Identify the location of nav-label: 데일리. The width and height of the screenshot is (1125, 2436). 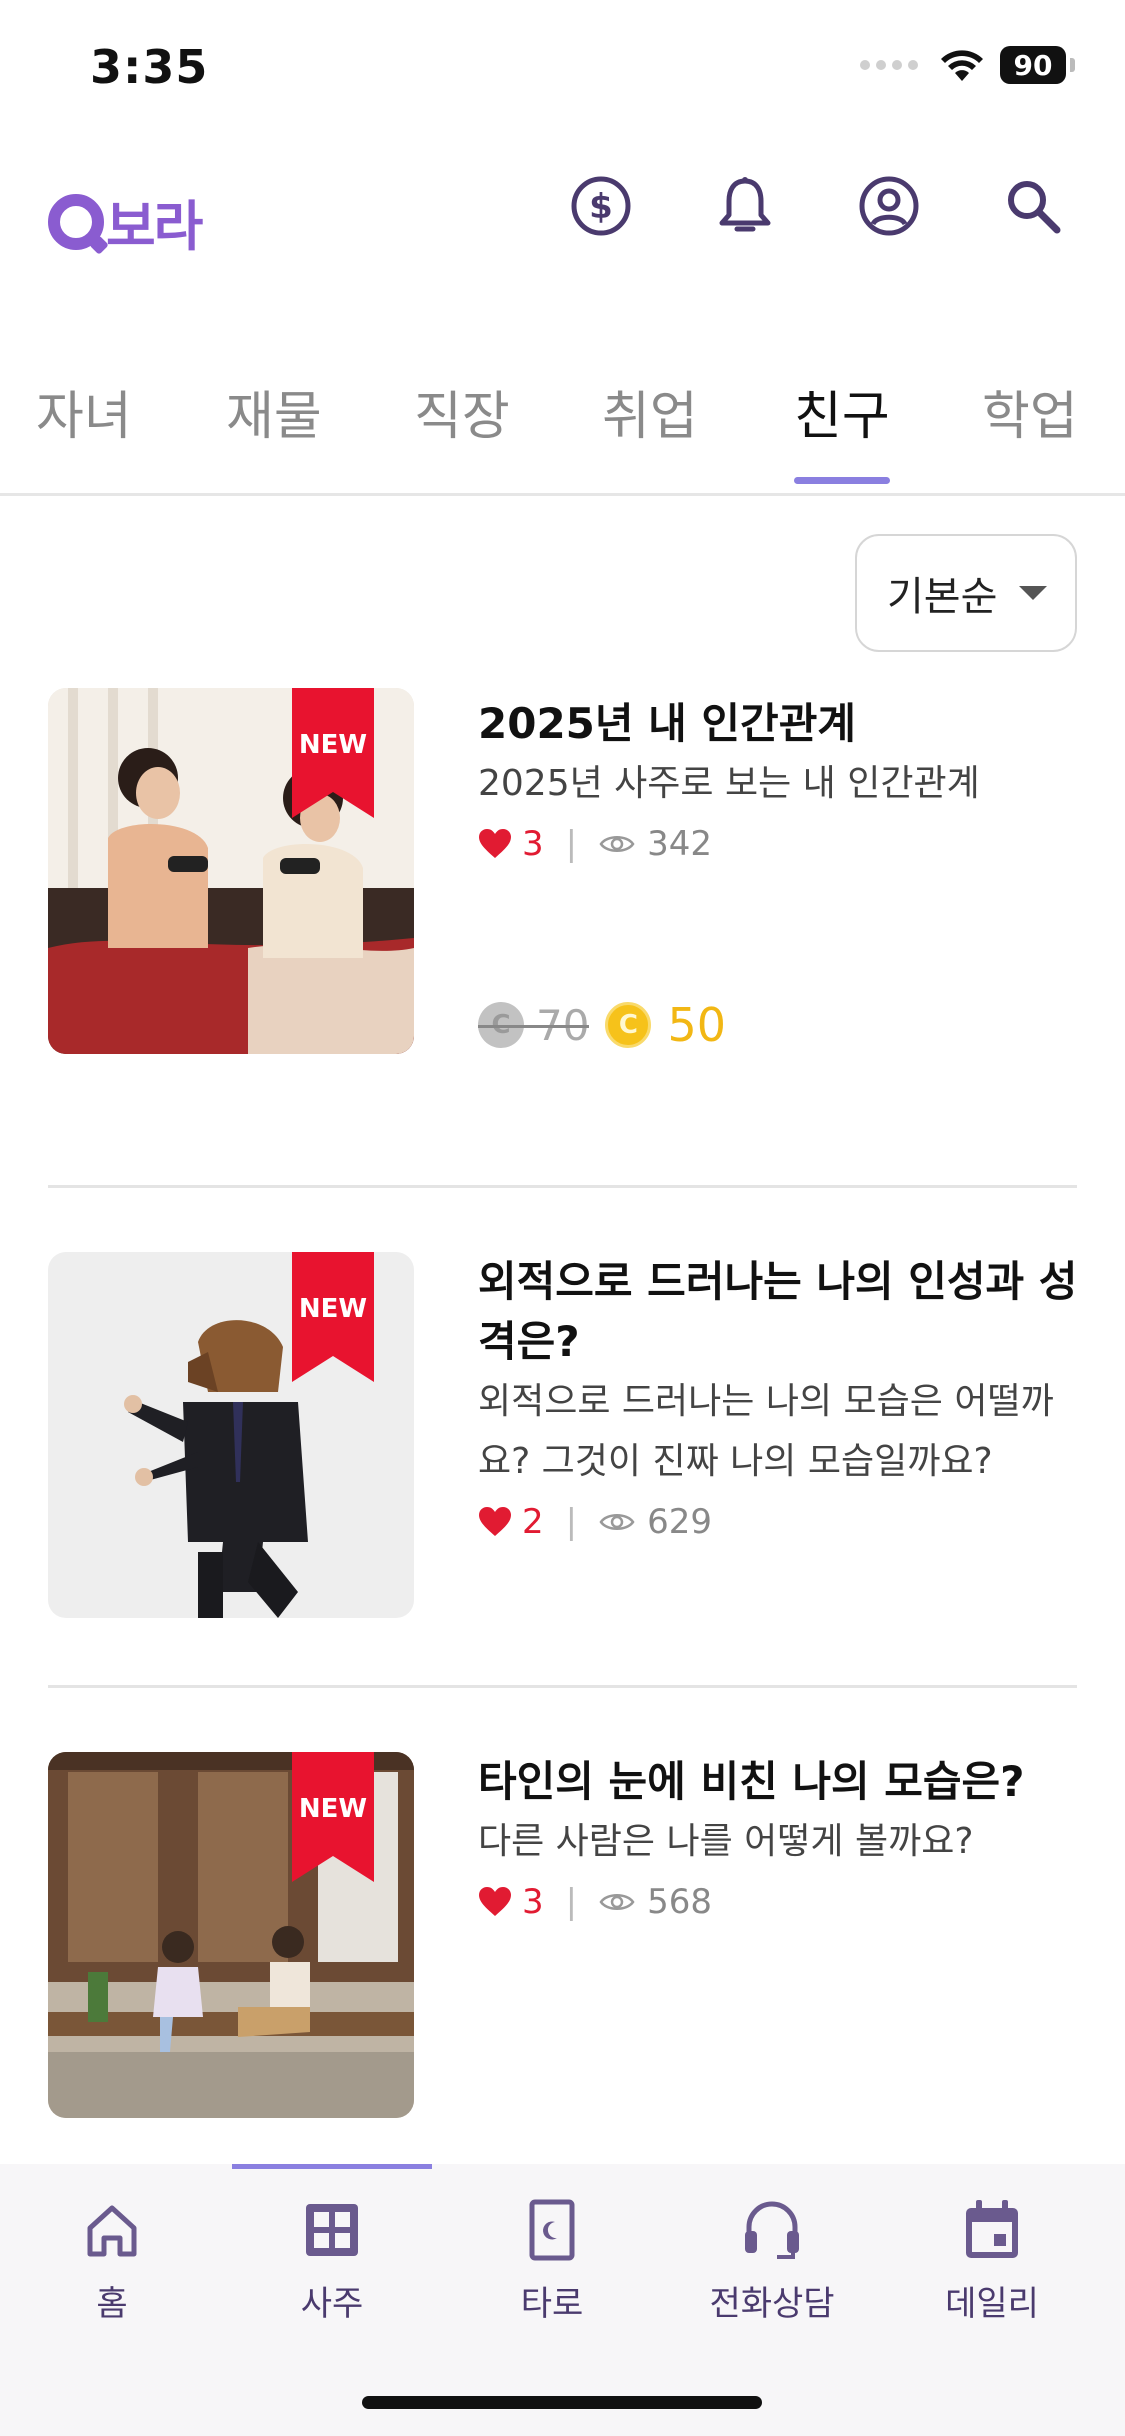
(992, 2304).